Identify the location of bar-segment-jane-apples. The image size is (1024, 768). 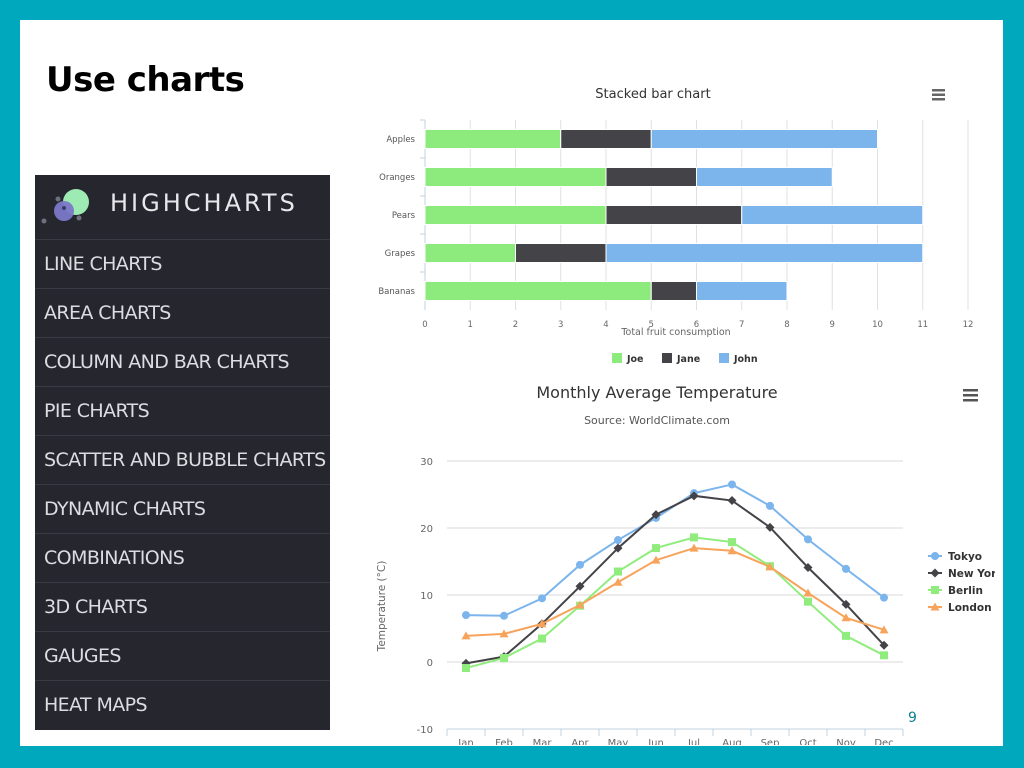
(606, 139).